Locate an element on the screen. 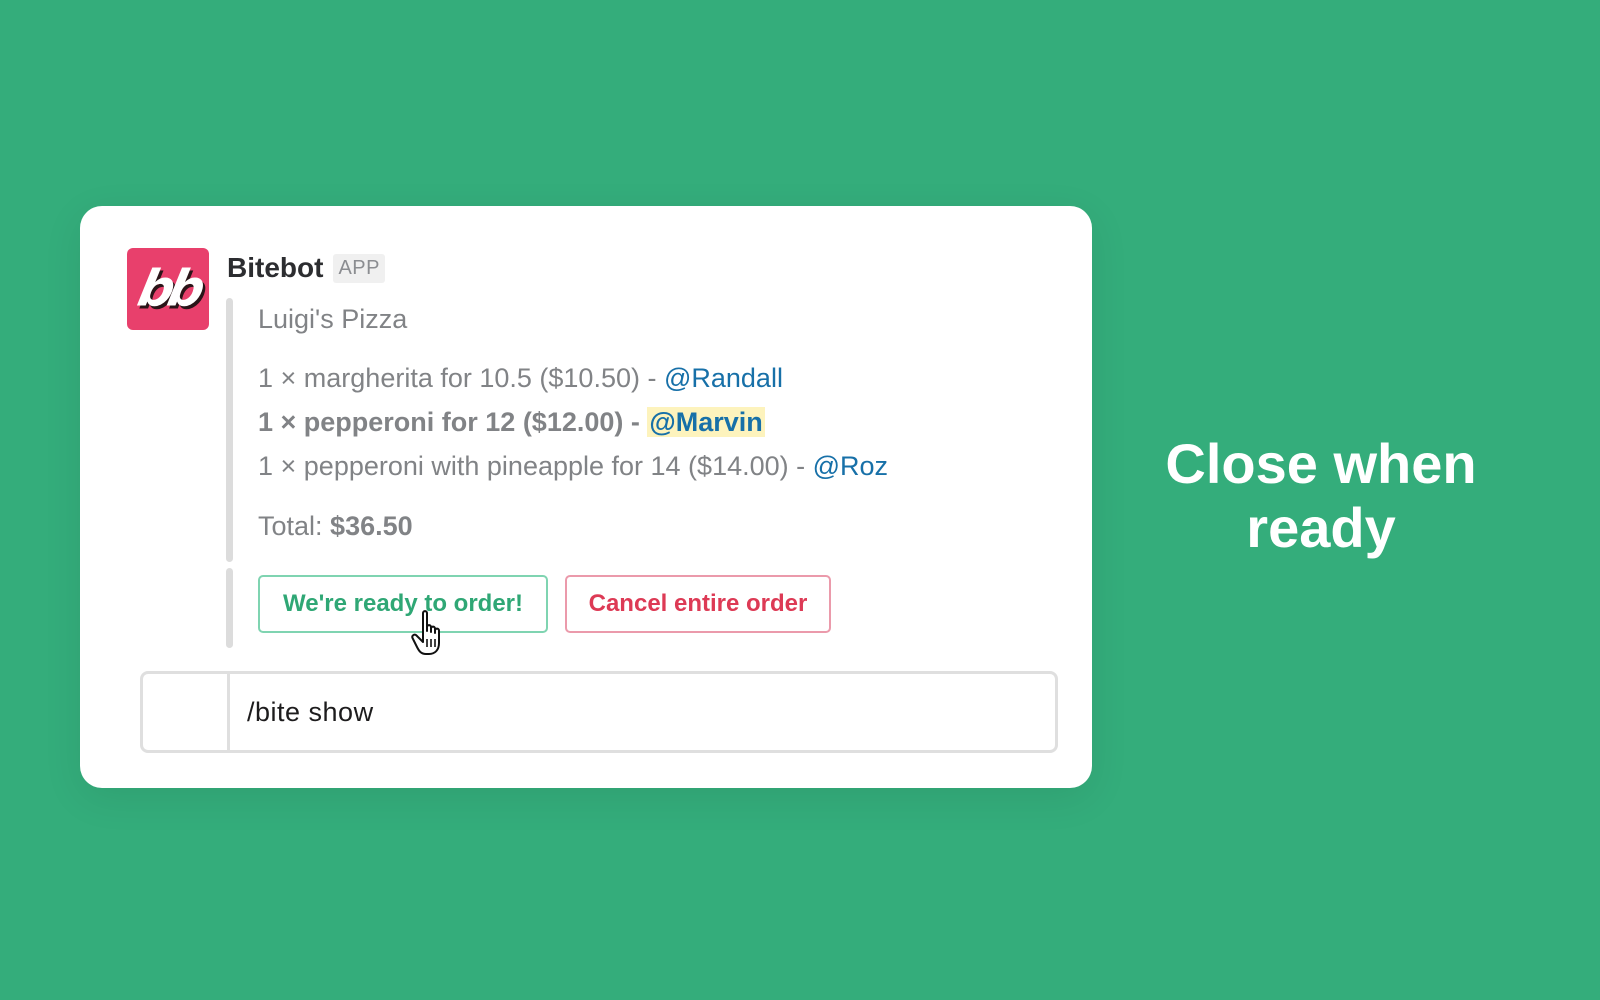 The height and width of the screenshot is (1000, 1600). message-composer: /bite show is located at coordinates (599, 712).